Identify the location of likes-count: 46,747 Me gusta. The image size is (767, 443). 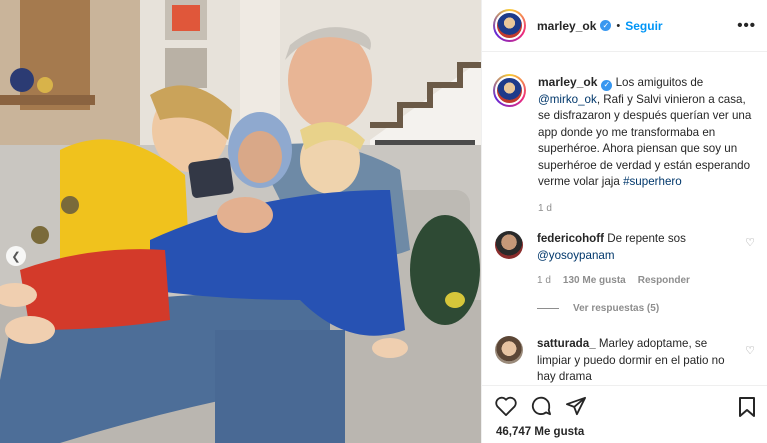
(540, 432).